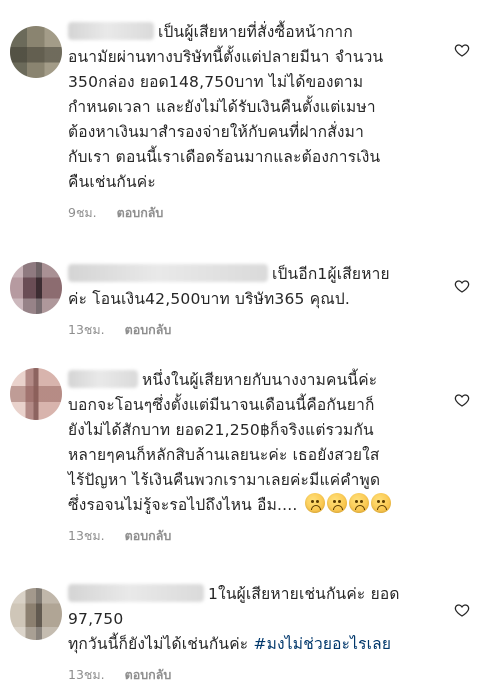 The width and height of the screenshot is (498, 696). What do you see at coordinates (82, 212) in the screenshot?
I see `comment-time: 9ชม.` at bounding box center [82, 212].